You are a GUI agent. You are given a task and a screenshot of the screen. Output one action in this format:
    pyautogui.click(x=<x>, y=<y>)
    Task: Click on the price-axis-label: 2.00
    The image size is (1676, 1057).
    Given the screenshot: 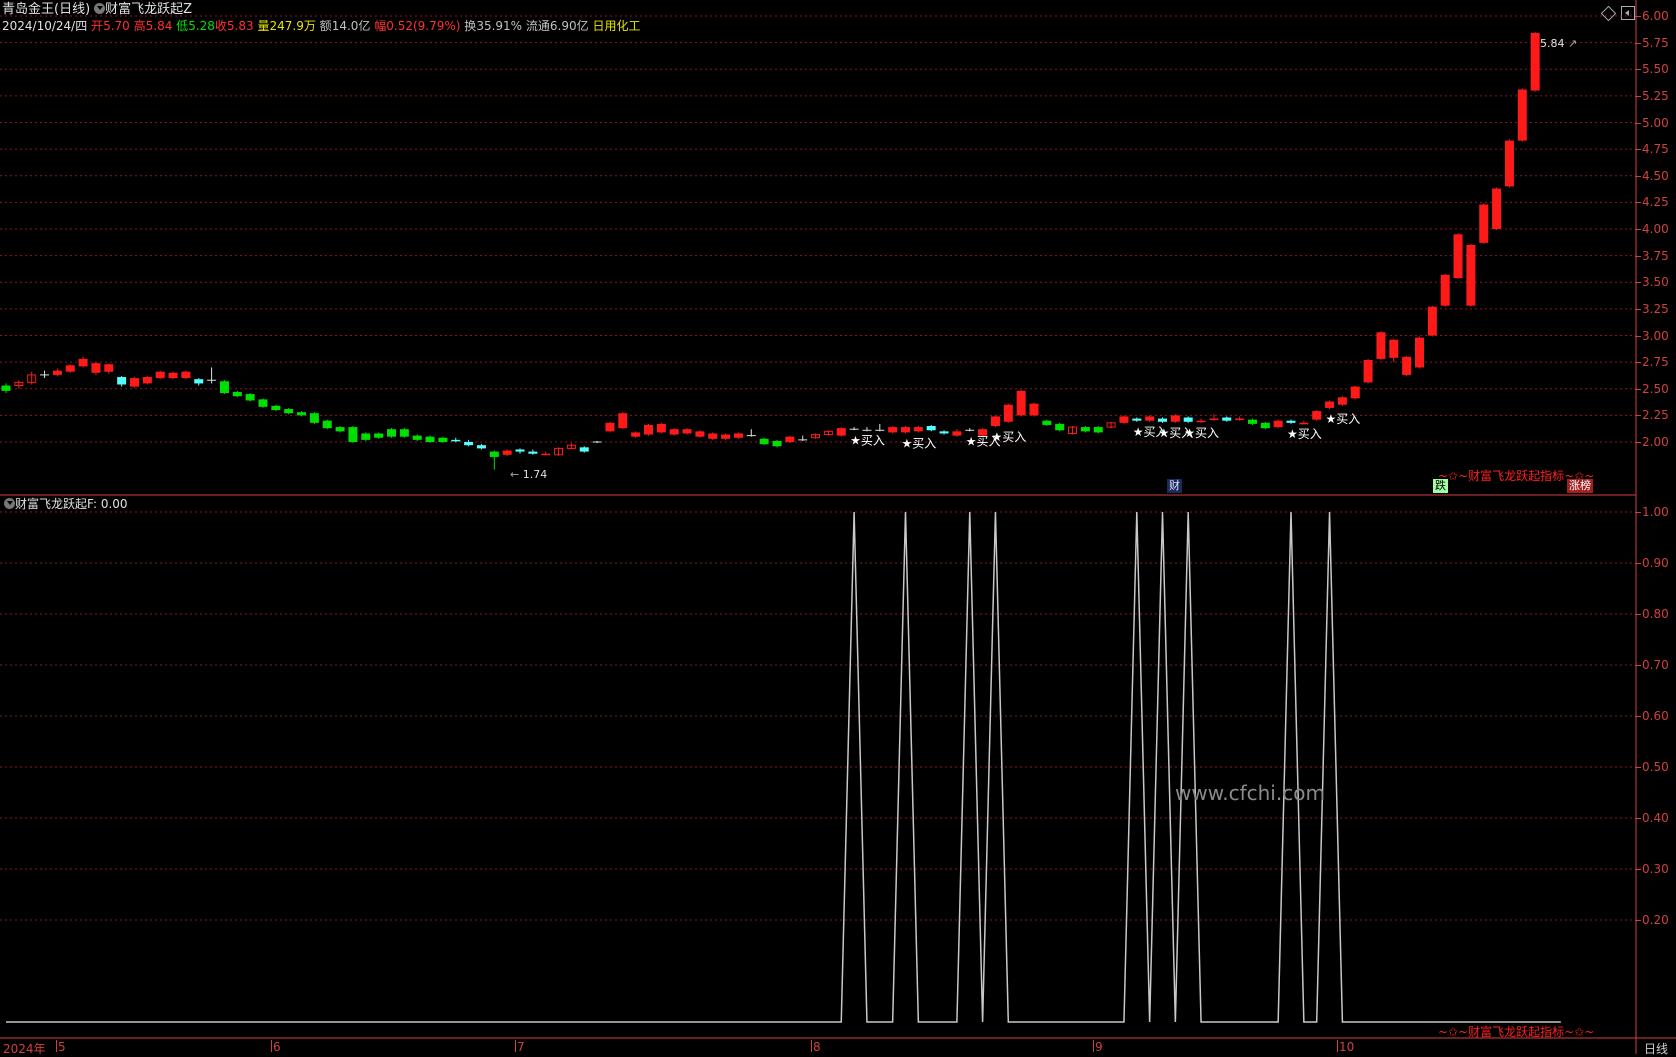 What is the action you would take?
    pyautogui.click(x=1655, y=442)
    